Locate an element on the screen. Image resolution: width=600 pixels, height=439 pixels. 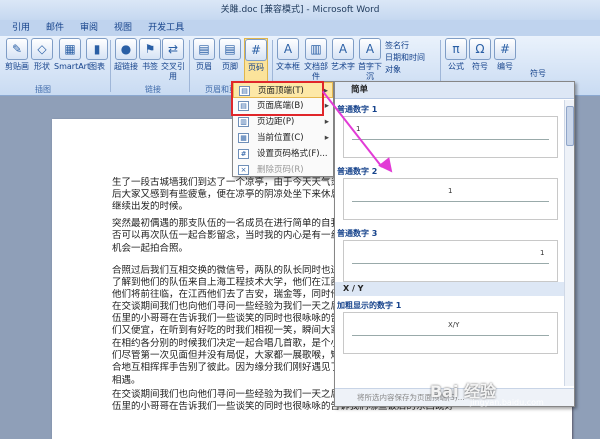
doc-line: 后大家又感到有些疲惫，便在凉亭的阴凉处坐下来休息，在我 is located at coordinates (227, 194).